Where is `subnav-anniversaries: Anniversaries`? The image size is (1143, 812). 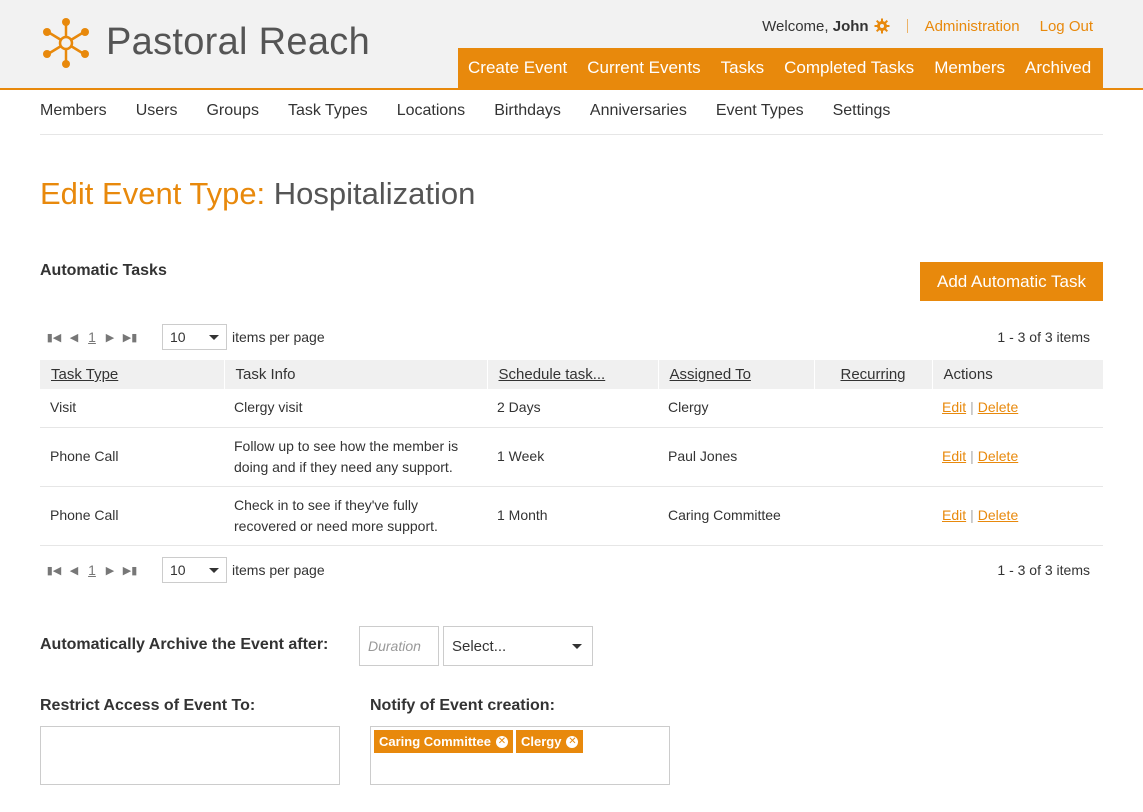 subnav-anniversaries: Anniversaries is located at coordinates (638, 118).